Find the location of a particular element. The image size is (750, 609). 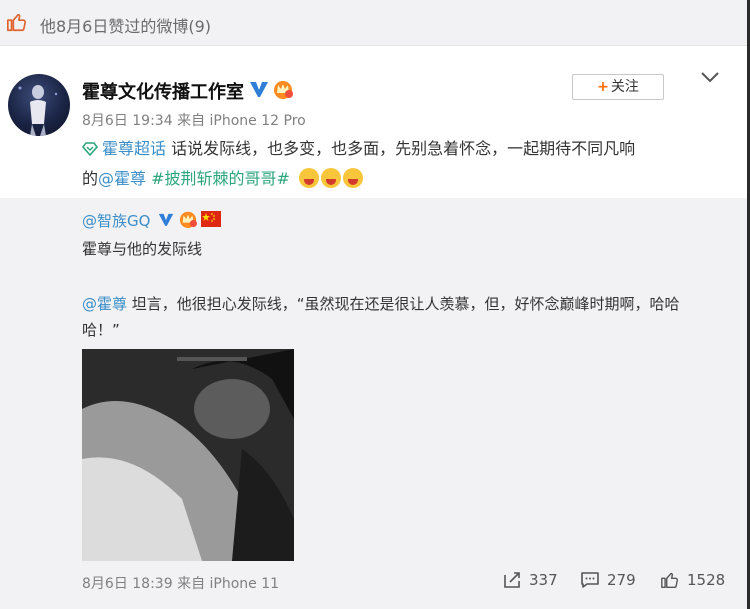

post-text-line-2: 的@霍尊 #披荆斩棘的哥哥# is located at coordinates (223, 180).